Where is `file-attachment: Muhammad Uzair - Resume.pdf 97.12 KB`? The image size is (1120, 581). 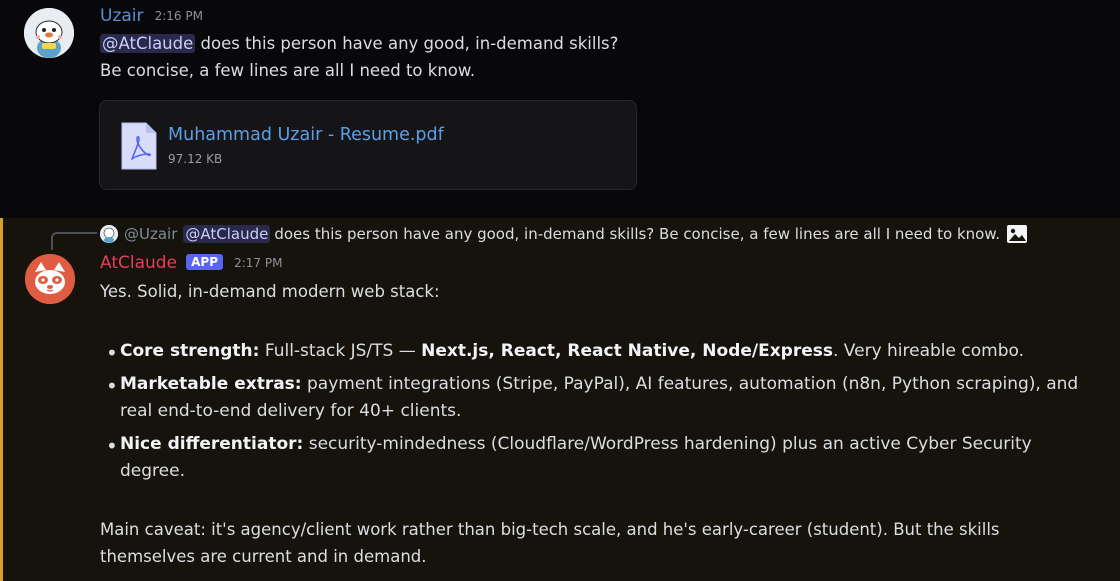
file-attachment: Muhammad Uzair - Resume.pdf 97.12 KB is located at coordinates (368, 145).